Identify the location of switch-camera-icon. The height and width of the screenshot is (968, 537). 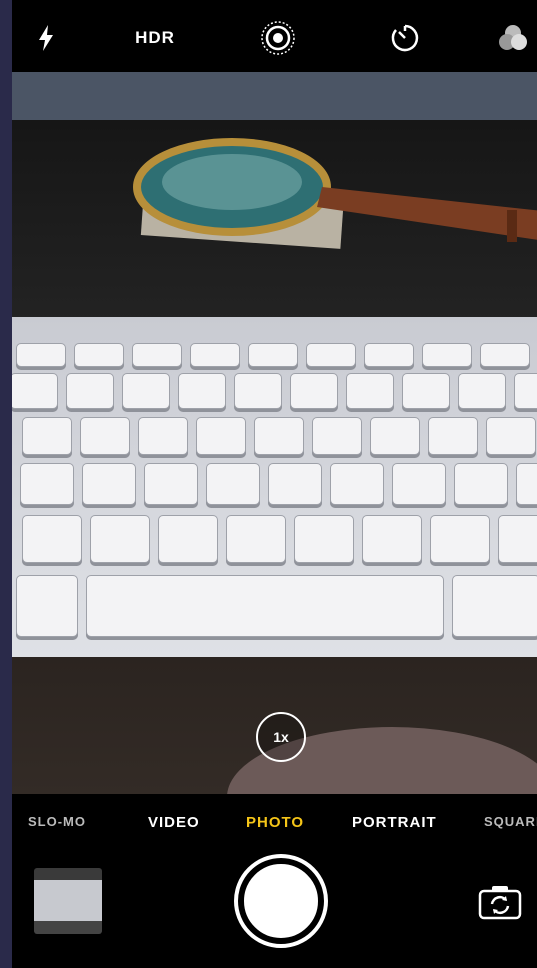
(500, 902).